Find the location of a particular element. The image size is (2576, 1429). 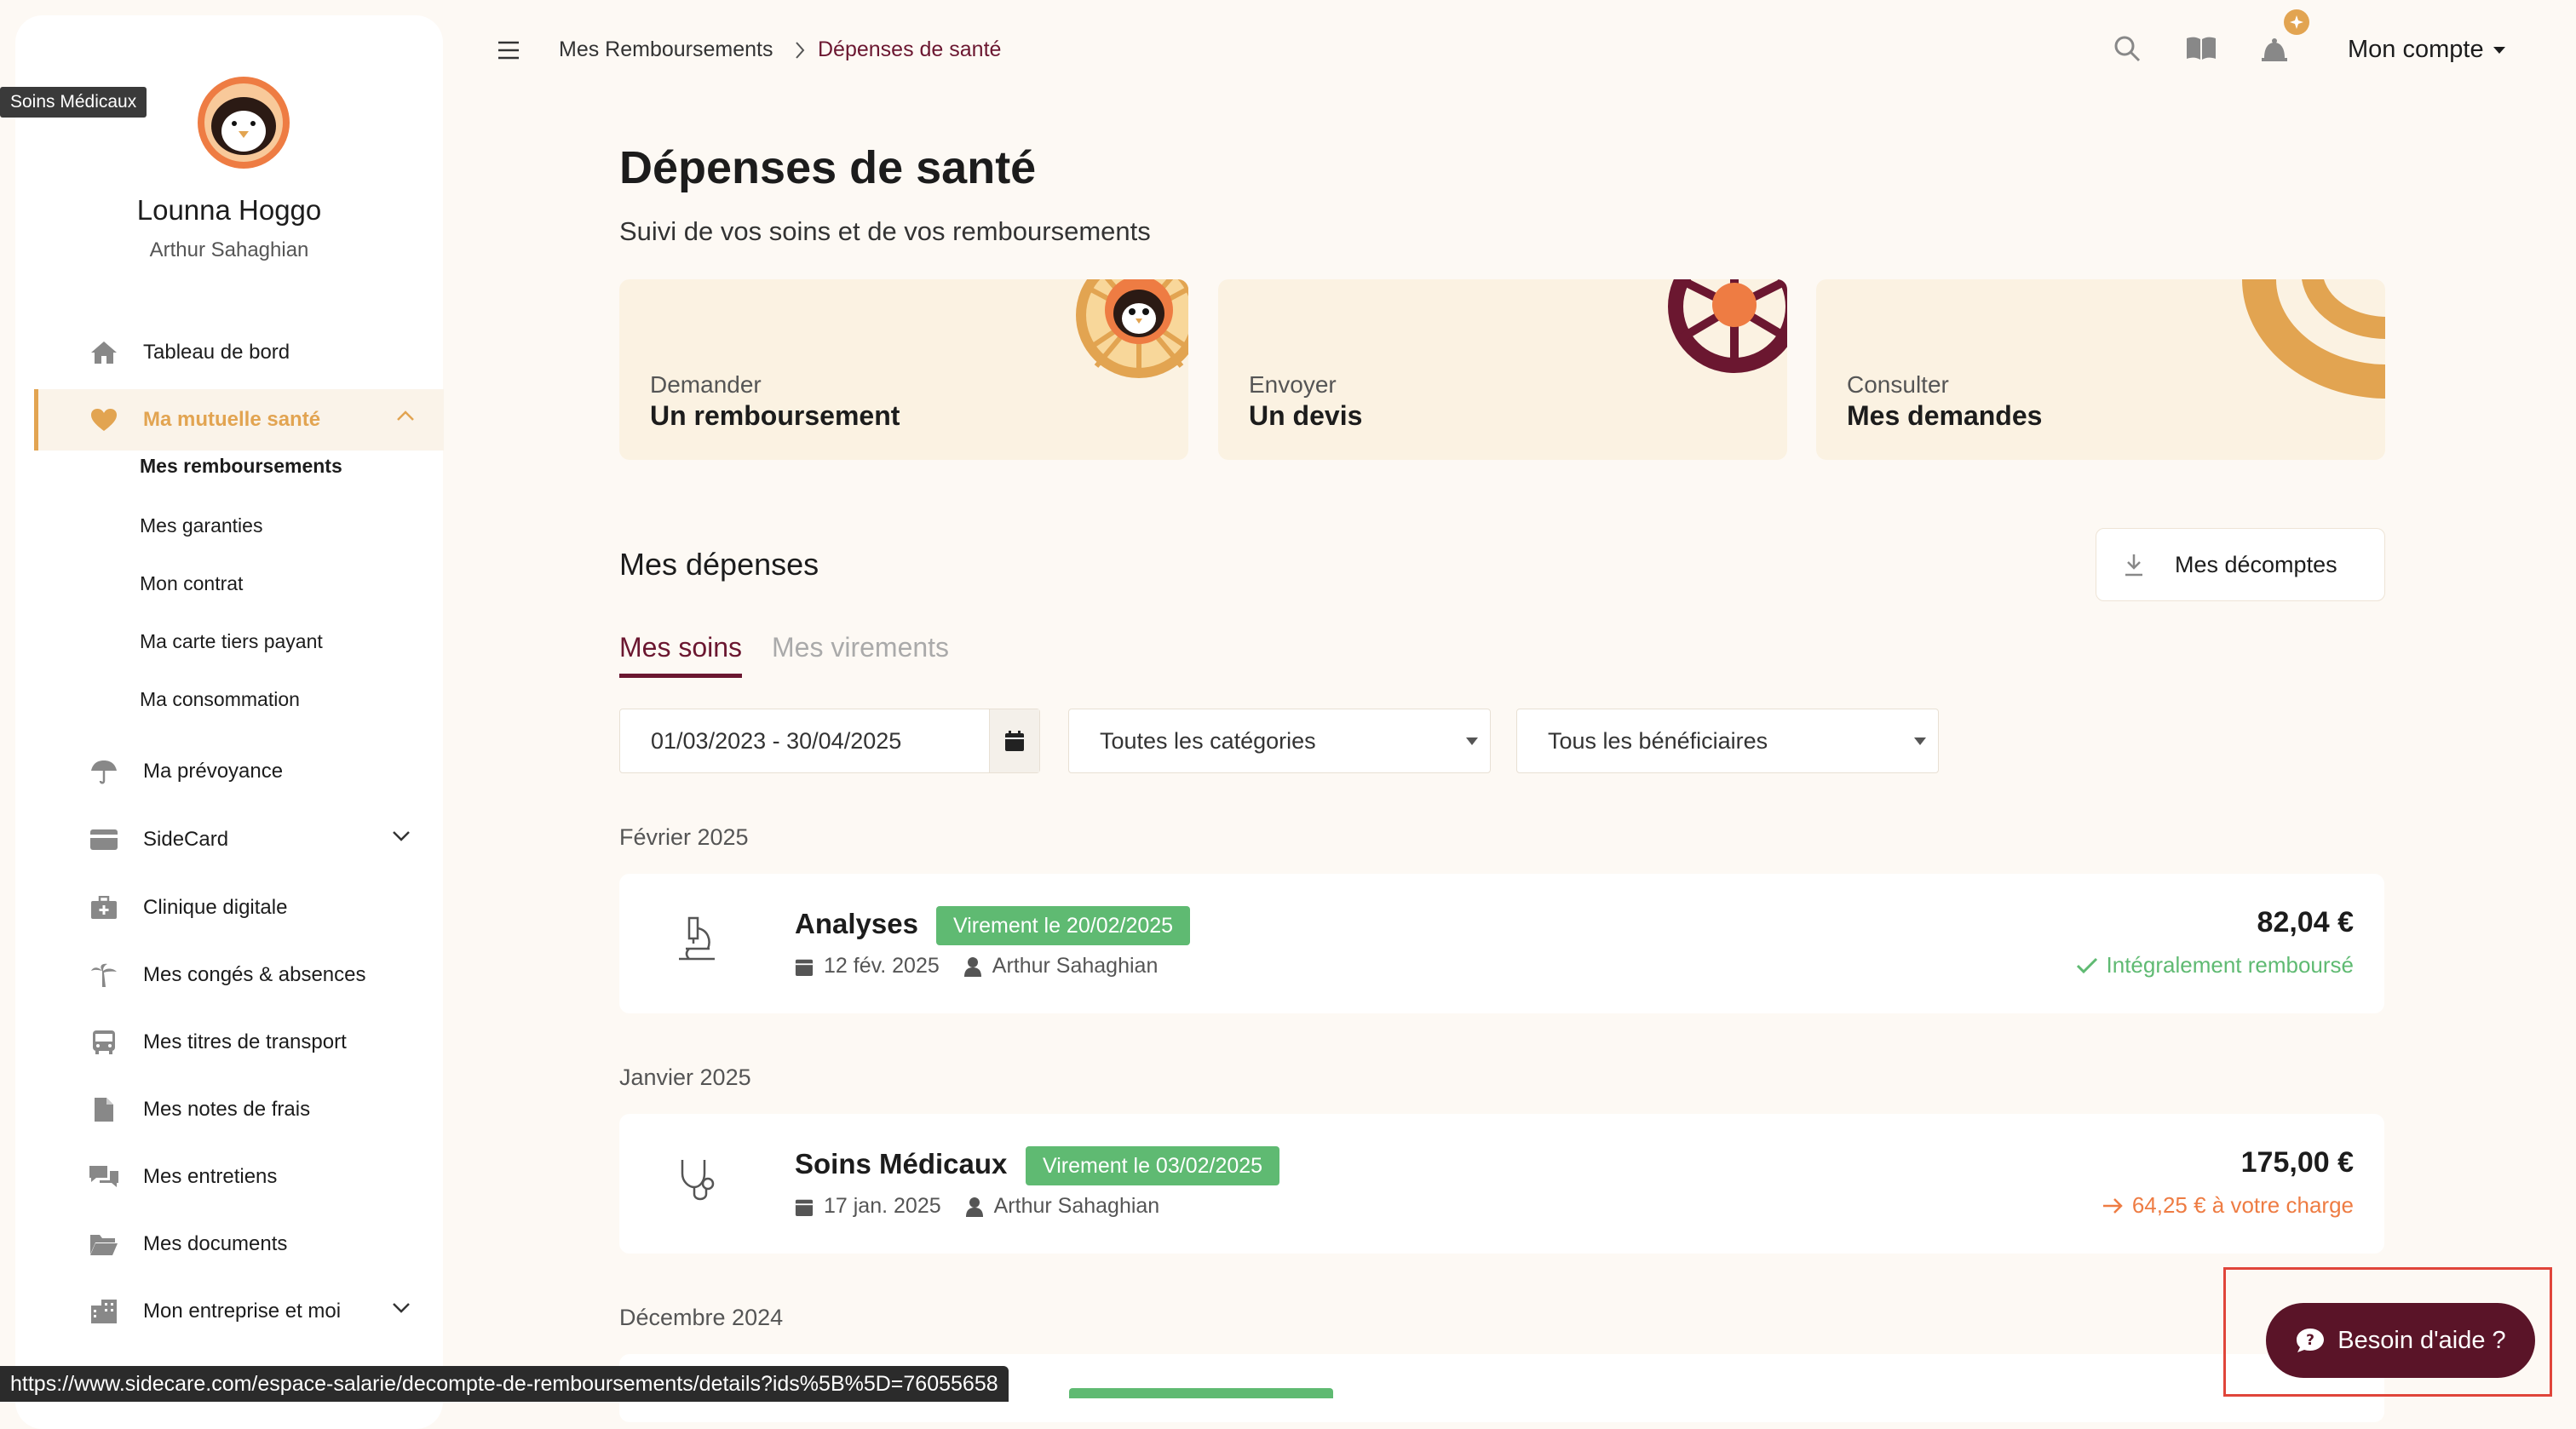

expense-title: Soins Médicaux is located at coordinates (902, 1163).